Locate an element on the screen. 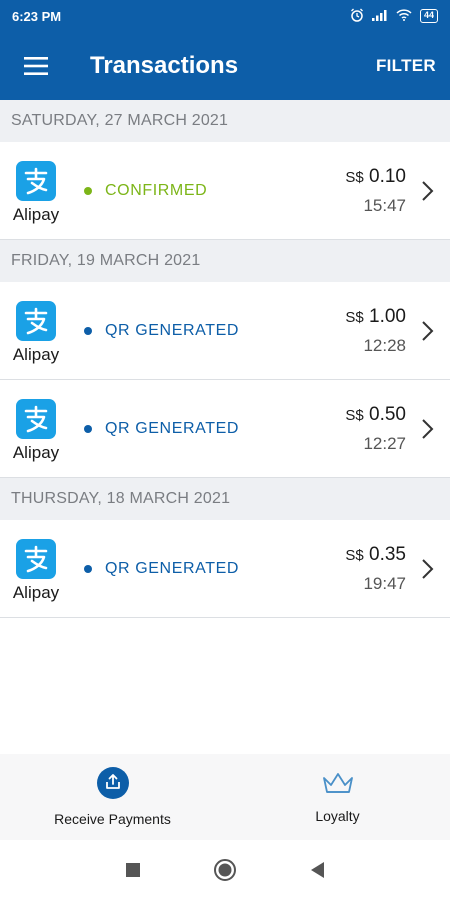  circle-icon is located at coordinates (225, 870).